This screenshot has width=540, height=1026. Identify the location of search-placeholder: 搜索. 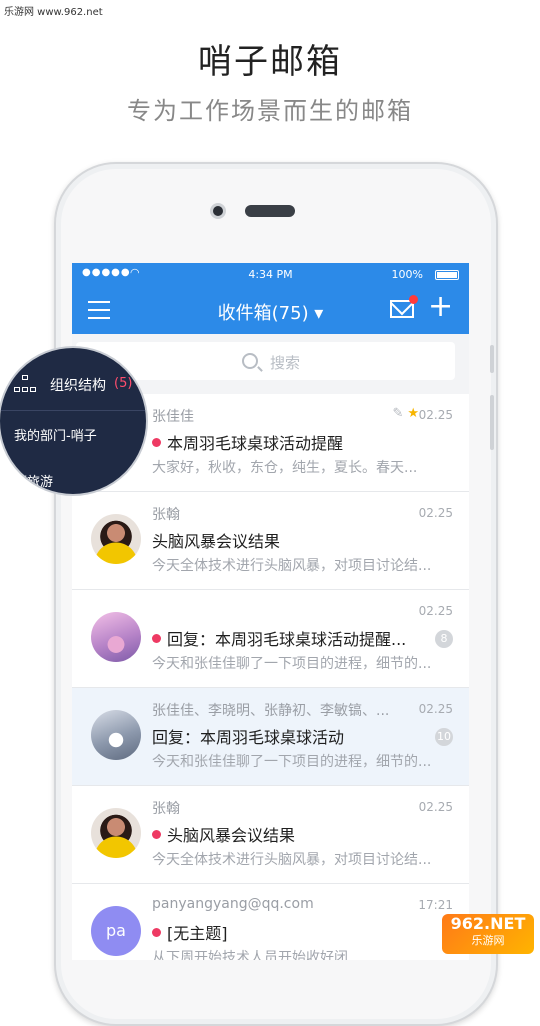
(285, 363).